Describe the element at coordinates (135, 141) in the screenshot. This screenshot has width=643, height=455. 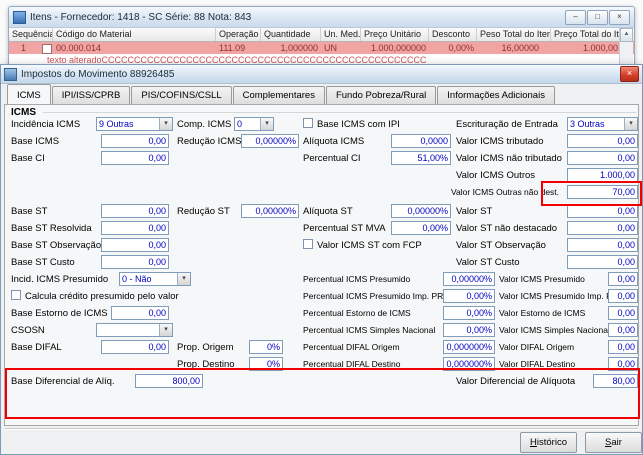
I see `base-icms-field: 0,00` at that location.